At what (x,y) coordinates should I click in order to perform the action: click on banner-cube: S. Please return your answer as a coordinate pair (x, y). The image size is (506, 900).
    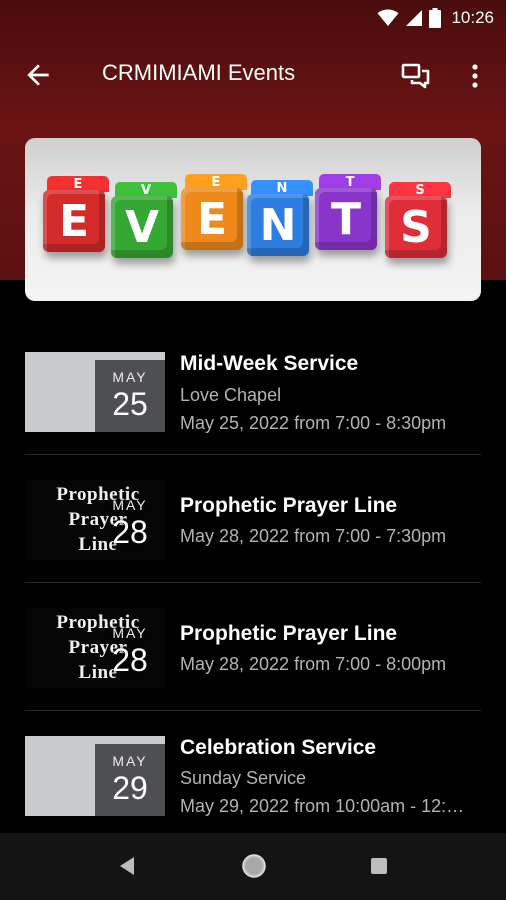
    Looking at the image, I should click on (416, 227).